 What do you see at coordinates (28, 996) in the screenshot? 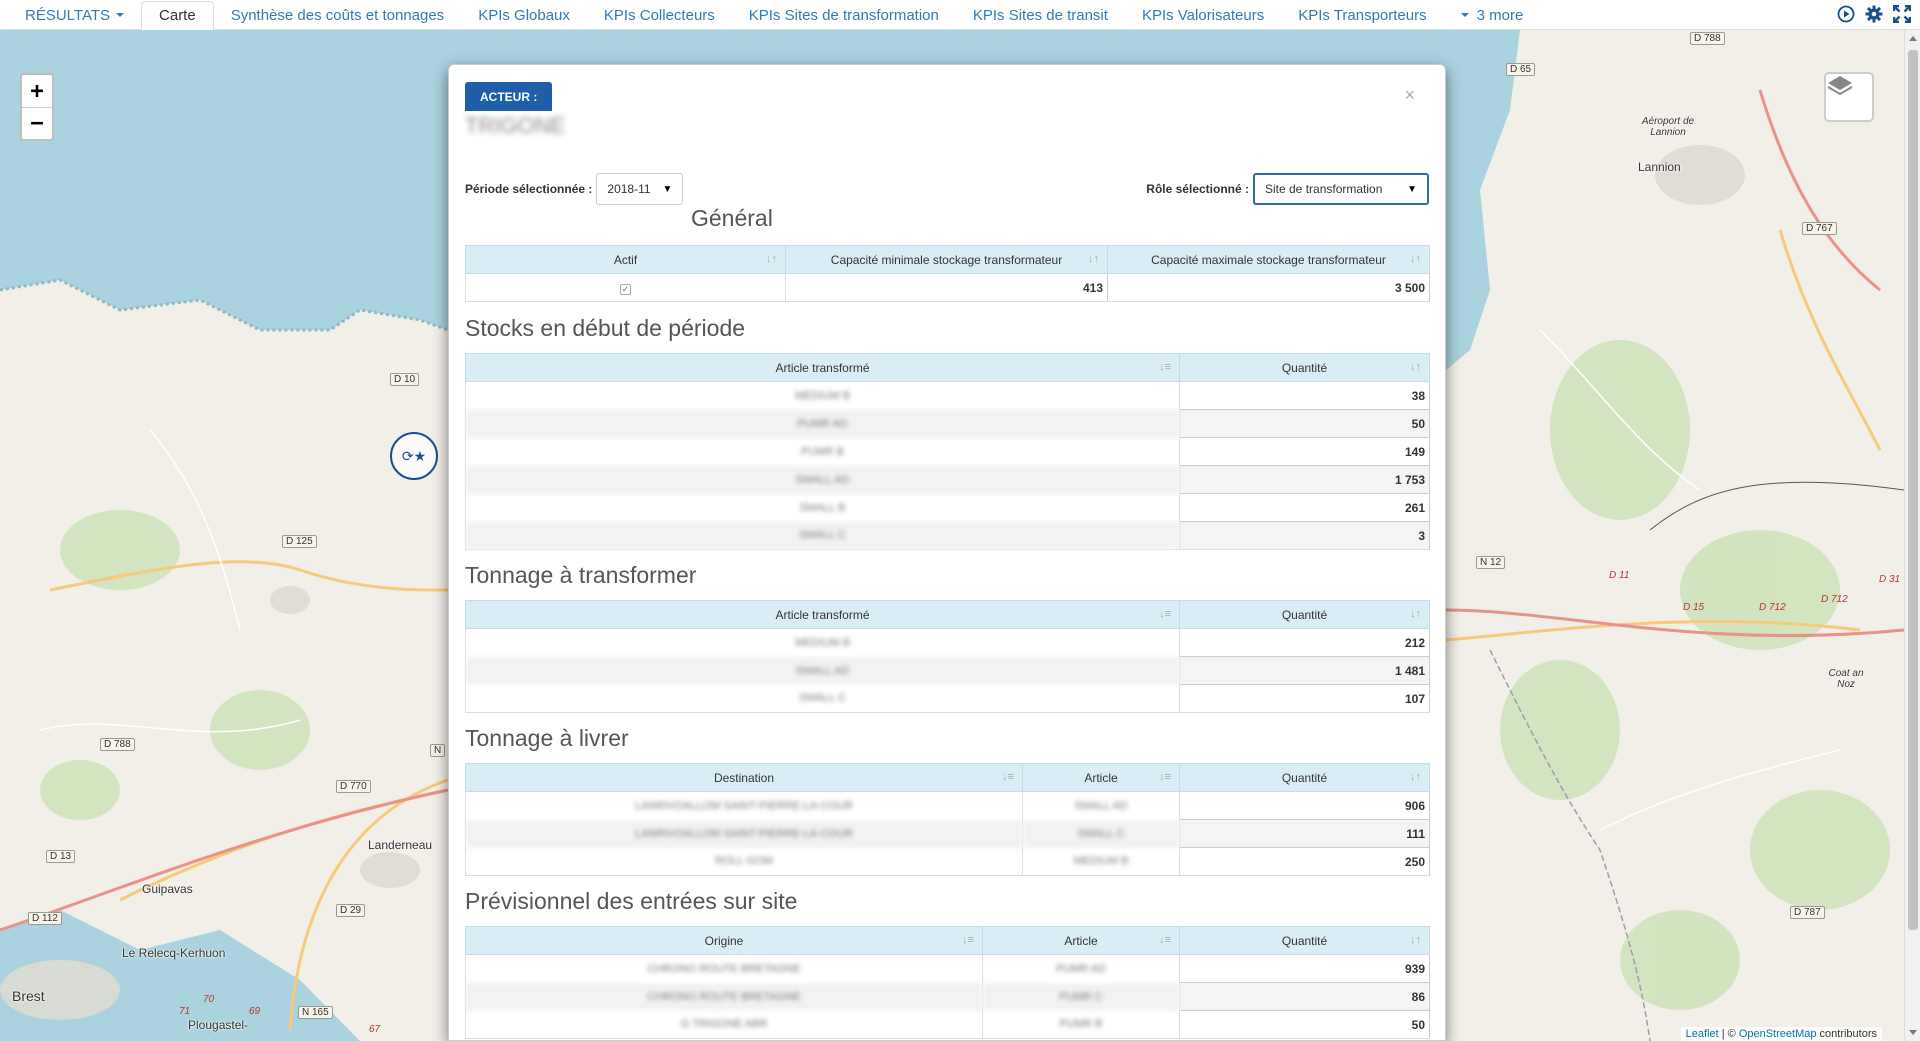
I see `map-label-brest: Brest` at bounding box center [28, 996].